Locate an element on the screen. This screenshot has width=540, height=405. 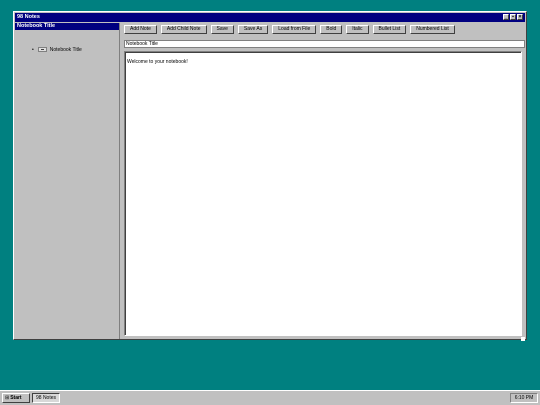
load-from-file-button: Load from File is located at coordinates (294, 29).